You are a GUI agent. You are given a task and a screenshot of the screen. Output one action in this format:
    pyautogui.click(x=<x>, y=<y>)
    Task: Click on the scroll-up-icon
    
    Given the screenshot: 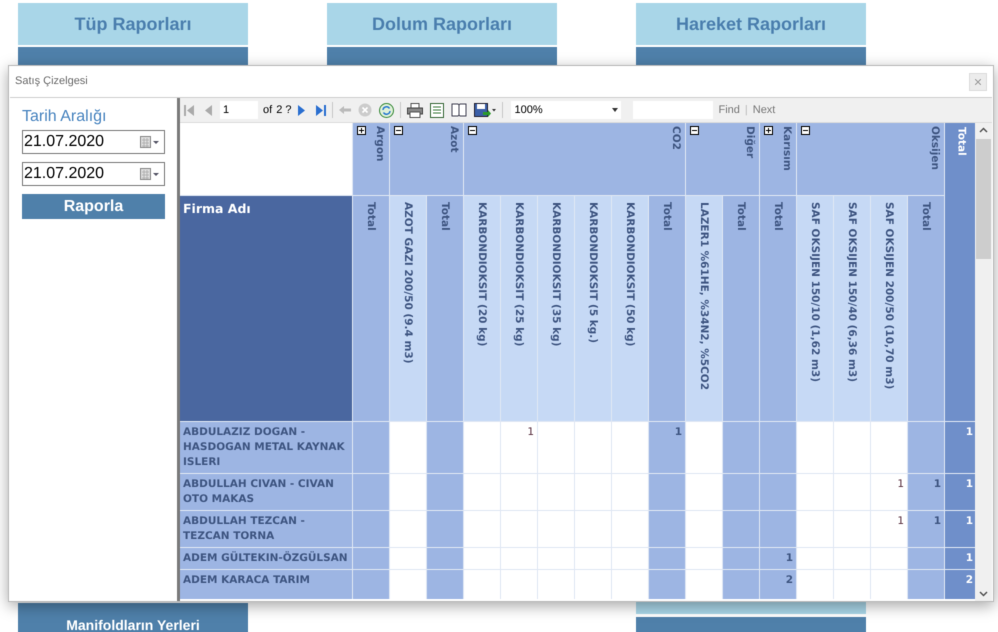 What is the action you would take?
    pyautogui.click(x=983, y=130)
    